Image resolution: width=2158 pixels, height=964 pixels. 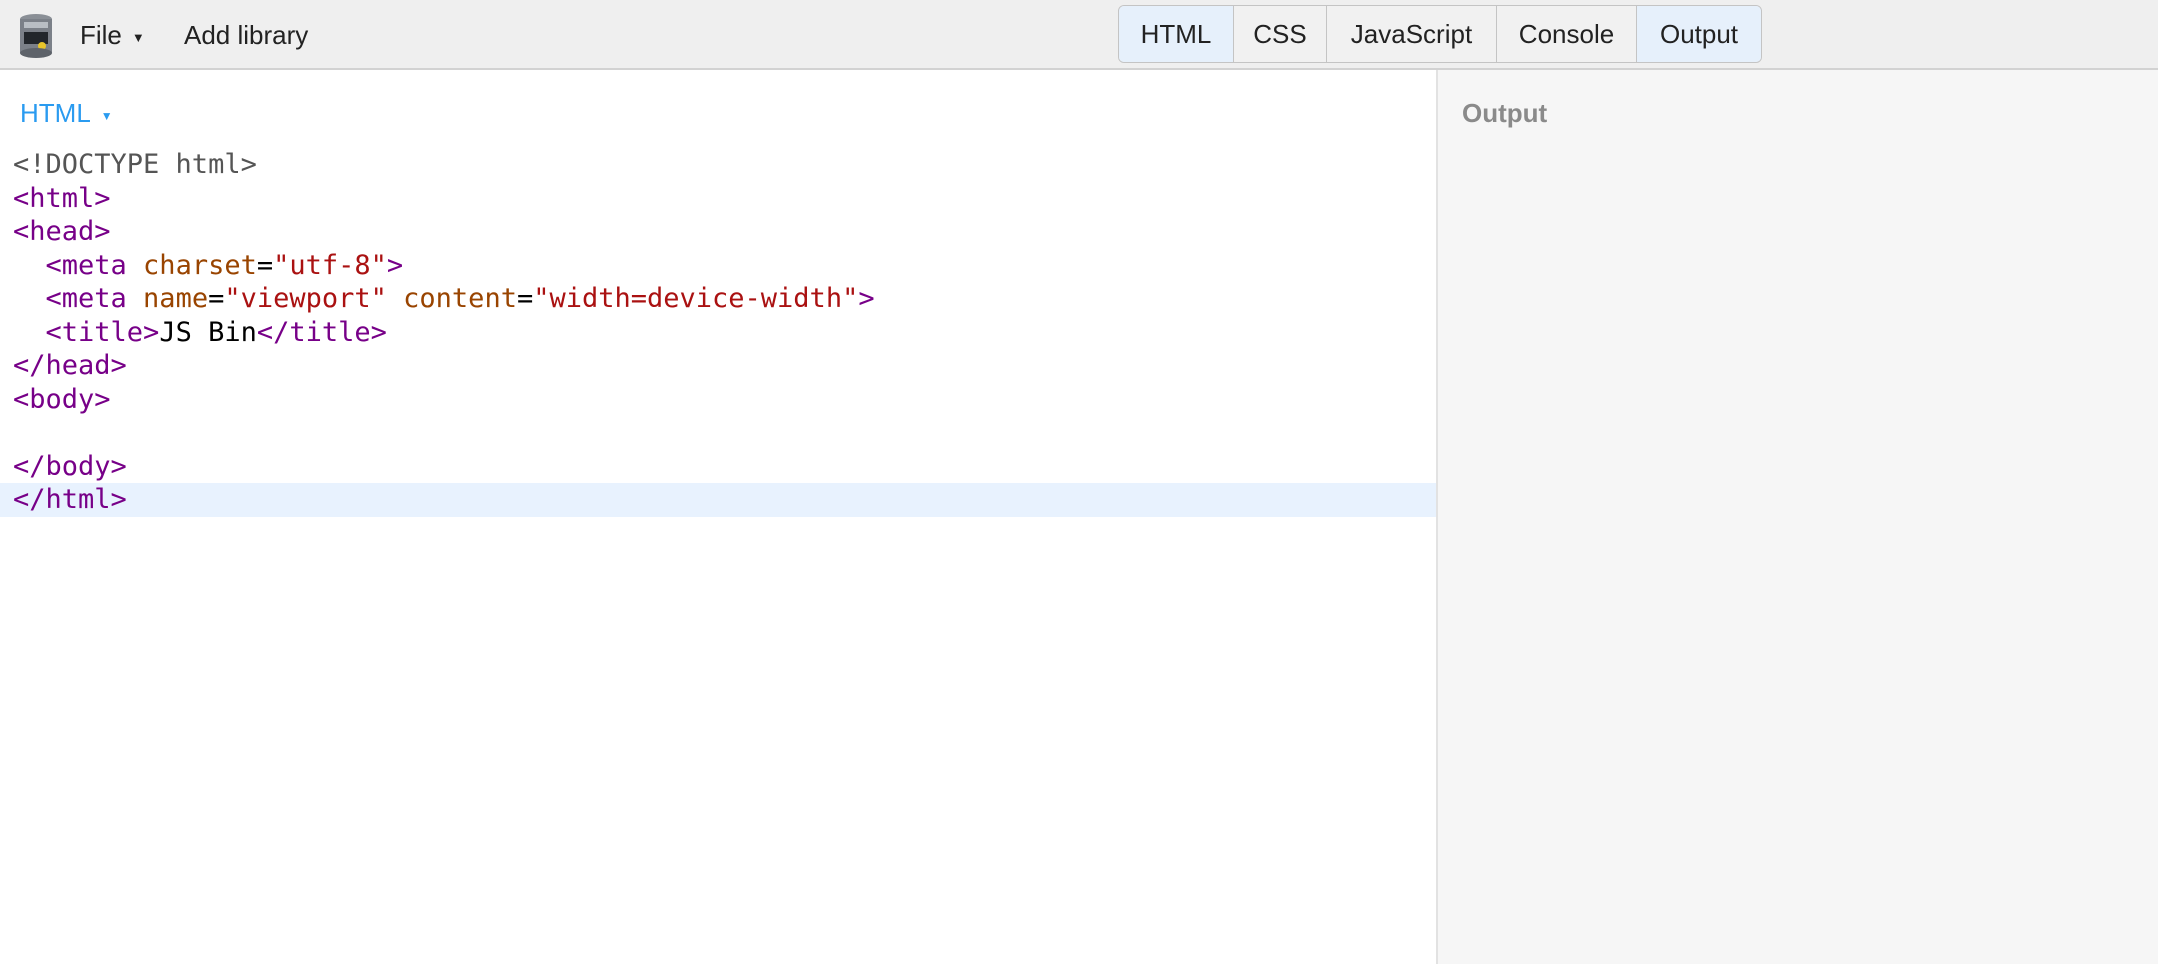 What do you see at coordinates (1280, 34) in the screenshot?
I see `tab-css: CSS` at bounding box center [1280, 34].